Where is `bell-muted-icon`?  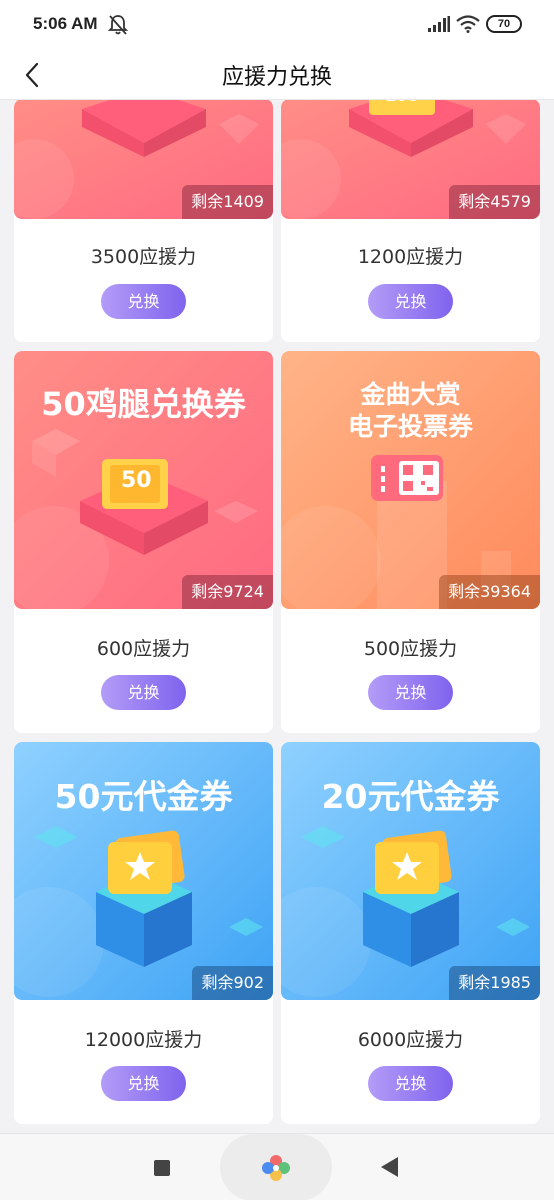 bell-muted-icon is located at coordinates (118, 25).